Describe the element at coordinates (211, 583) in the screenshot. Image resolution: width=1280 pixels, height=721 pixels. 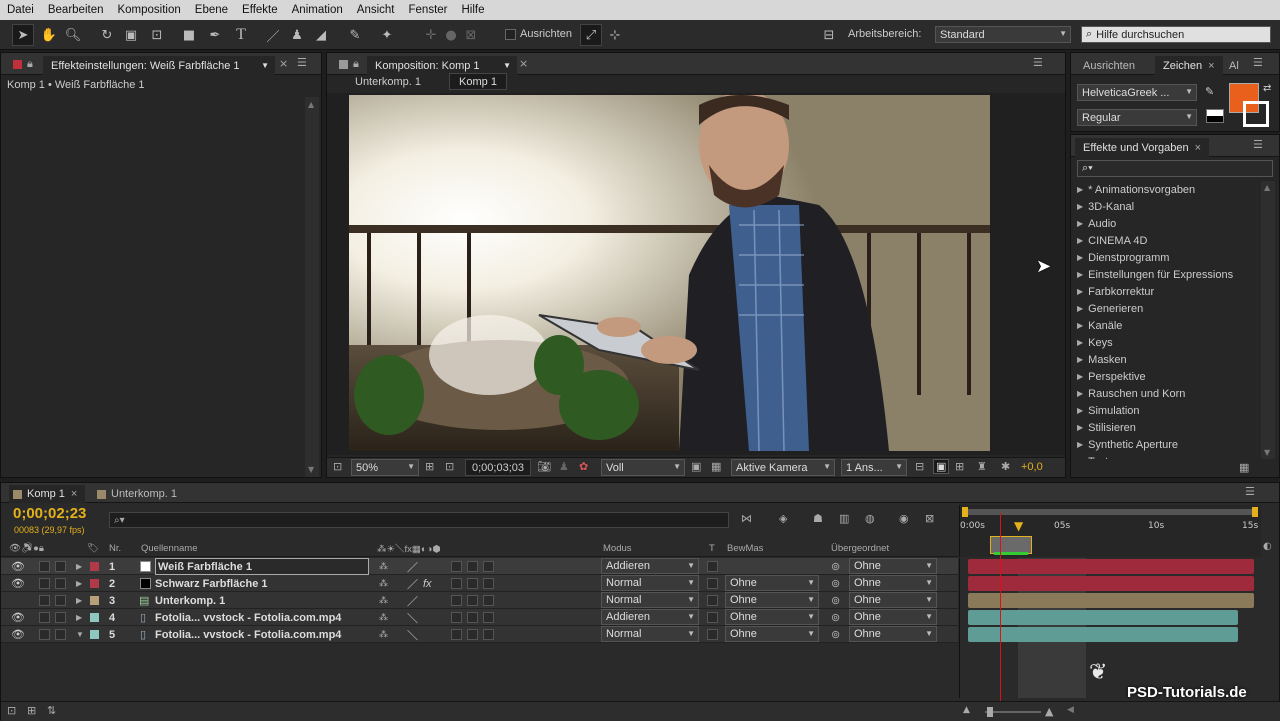
I see `layer-name: Schwarz Farbfläche 1` at that location.